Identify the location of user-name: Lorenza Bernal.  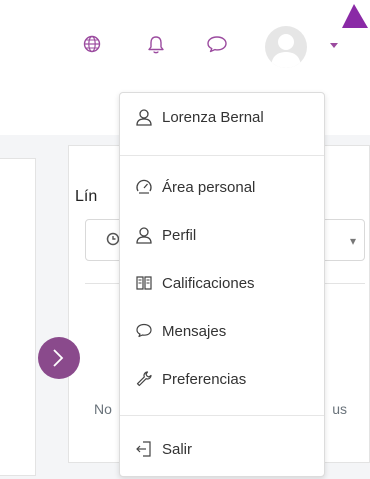
(213, 117).